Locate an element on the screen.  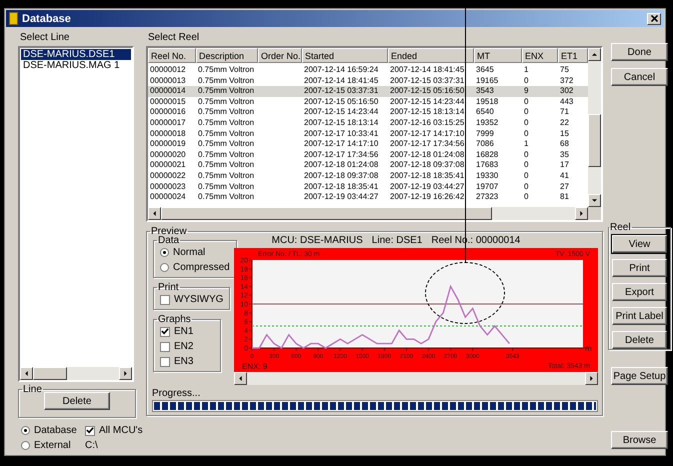
checkmark-icon is located at coordinates (165, 331).